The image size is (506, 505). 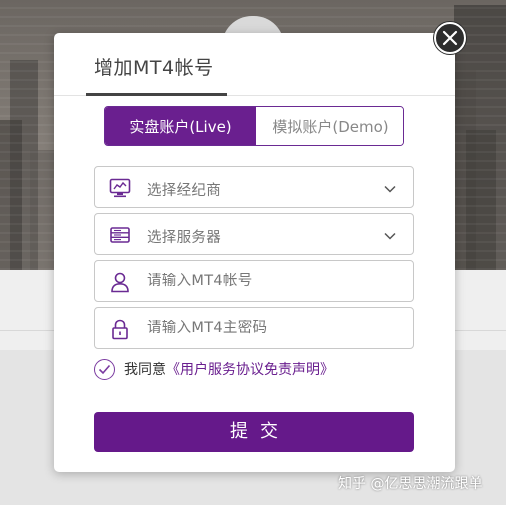 I want to click on tab-live-account: 实盘账户(Live), so click(x=180, y=126).